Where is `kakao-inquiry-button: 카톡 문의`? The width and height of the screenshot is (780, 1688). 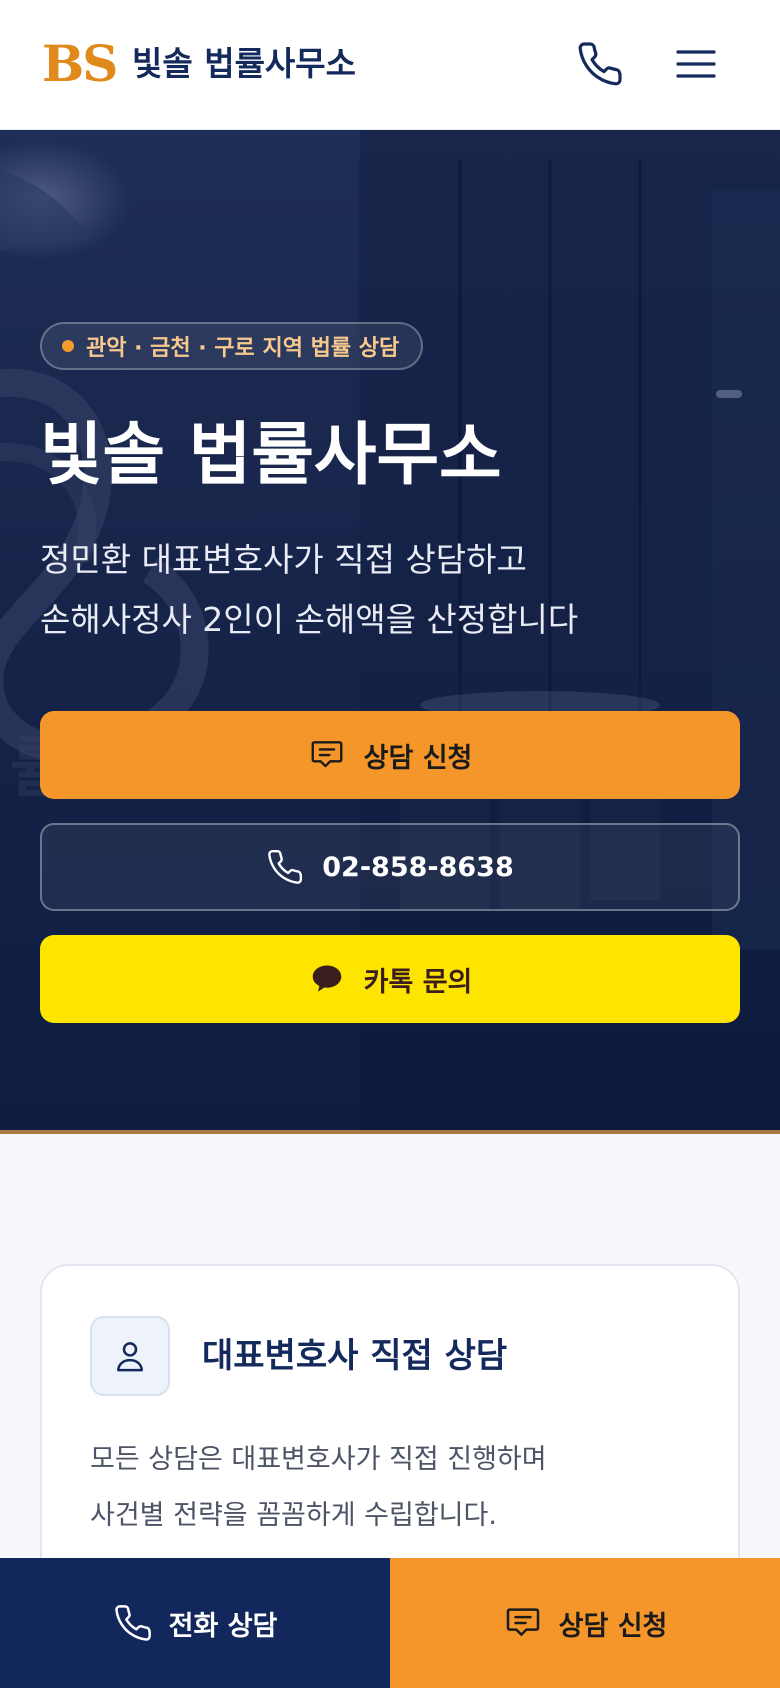 kakao-inquiry-button: 카톡 문의 is located at coordinates (390, 979).